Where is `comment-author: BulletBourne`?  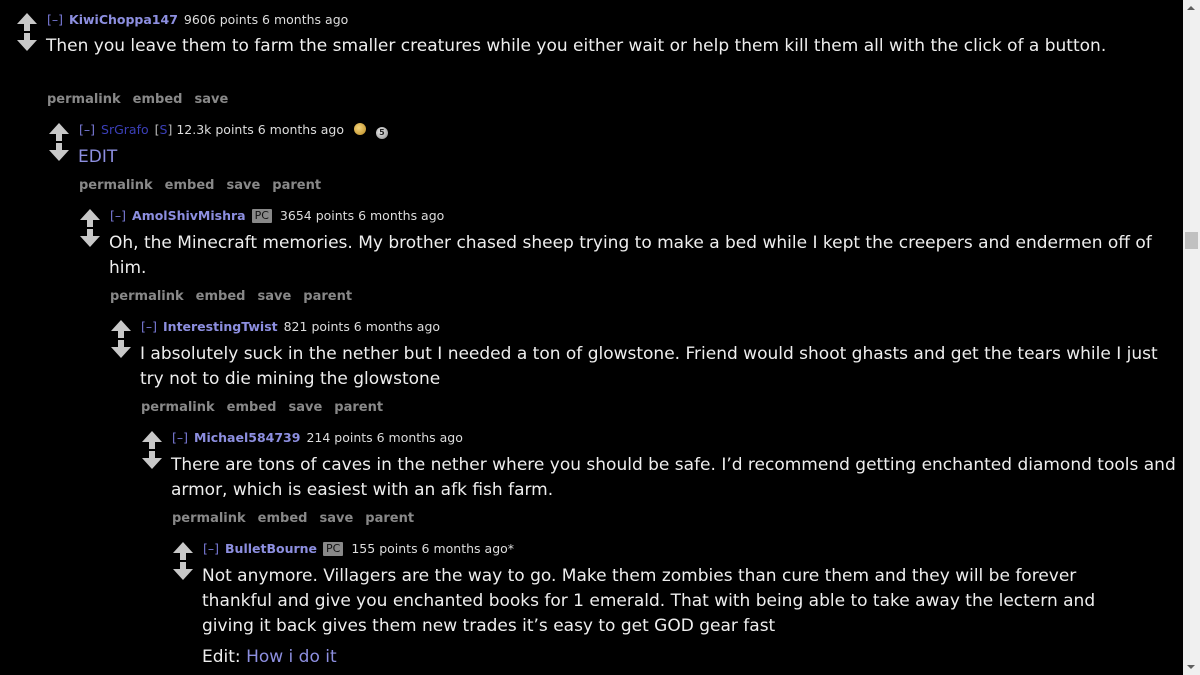
comment-author: BulletBourne is located at coordinates (271, 548).